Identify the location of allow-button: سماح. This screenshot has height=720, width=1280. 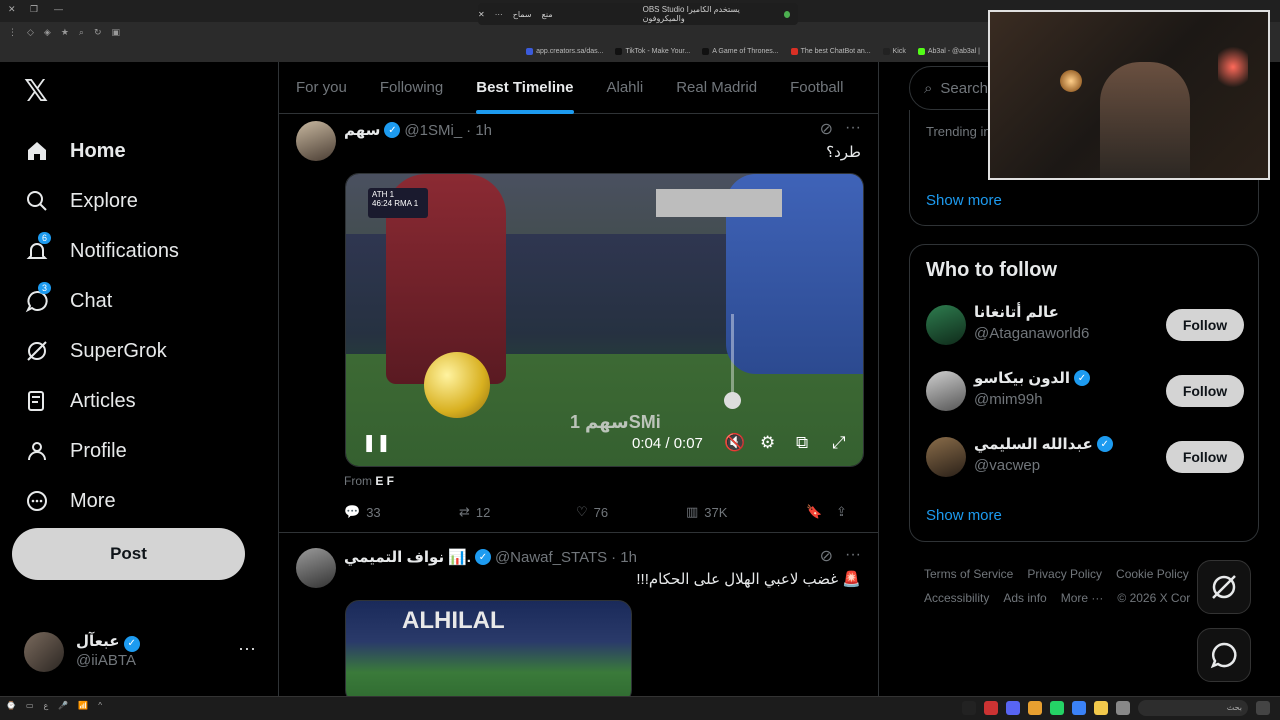
(522, 14).